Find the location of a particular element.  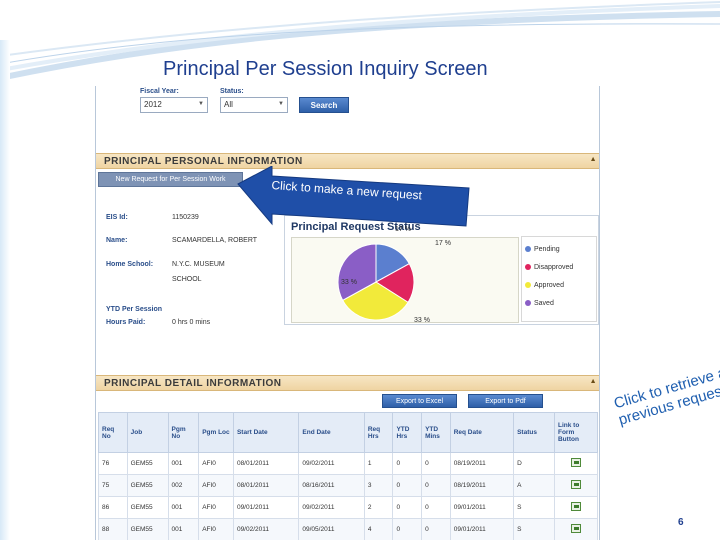

column-header: Start Date is located at coordinates (266, 432).